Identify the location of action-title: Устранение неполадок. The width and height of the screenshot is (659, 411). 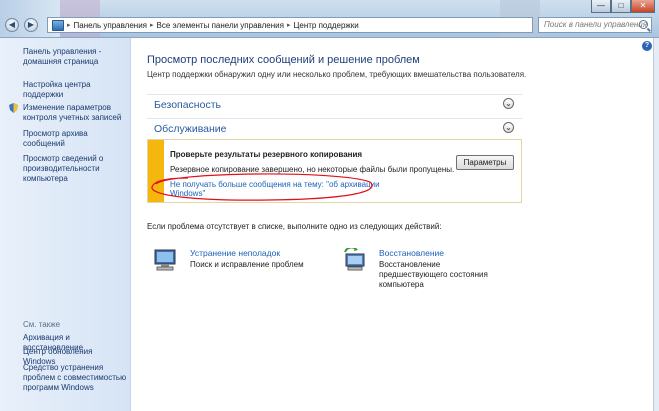
(235, 253).